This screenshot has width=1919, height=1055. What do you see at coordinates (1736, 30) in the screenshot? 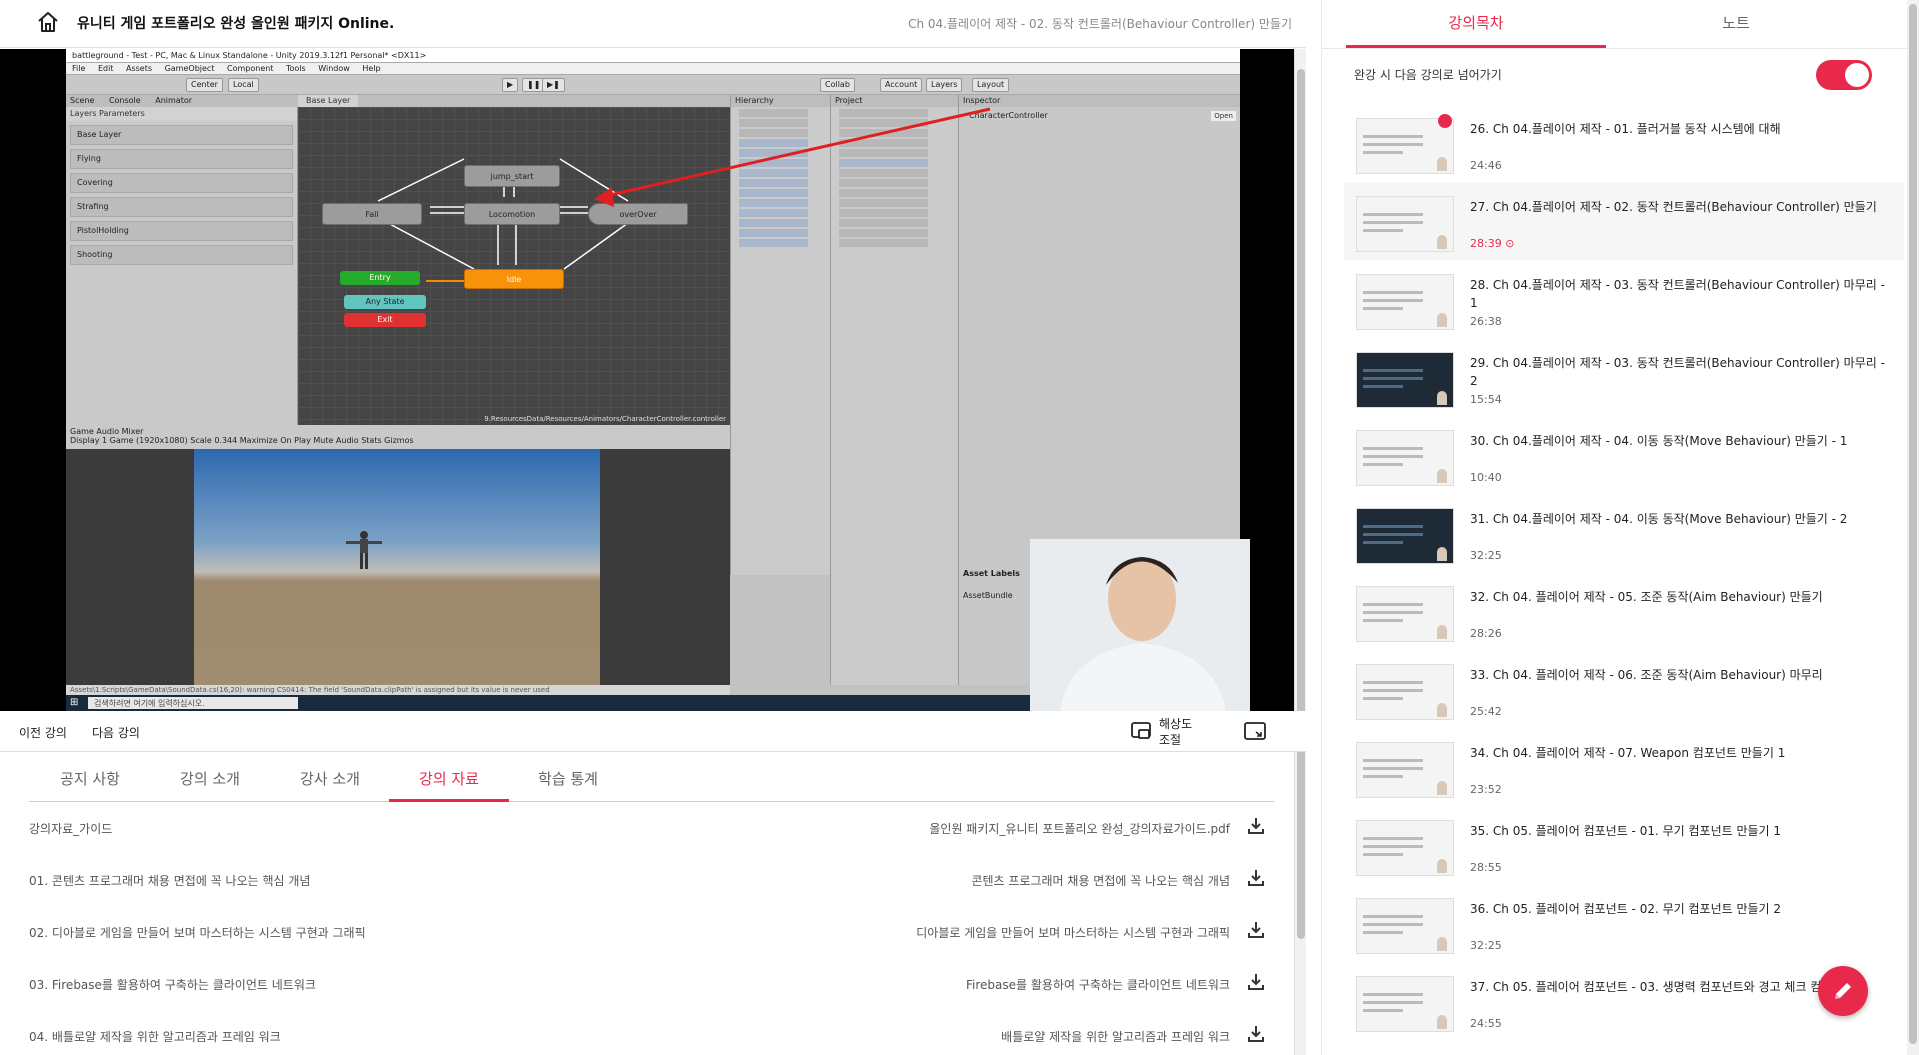
I see `tab-notes: 노트` at bounding box center [1736, 30].